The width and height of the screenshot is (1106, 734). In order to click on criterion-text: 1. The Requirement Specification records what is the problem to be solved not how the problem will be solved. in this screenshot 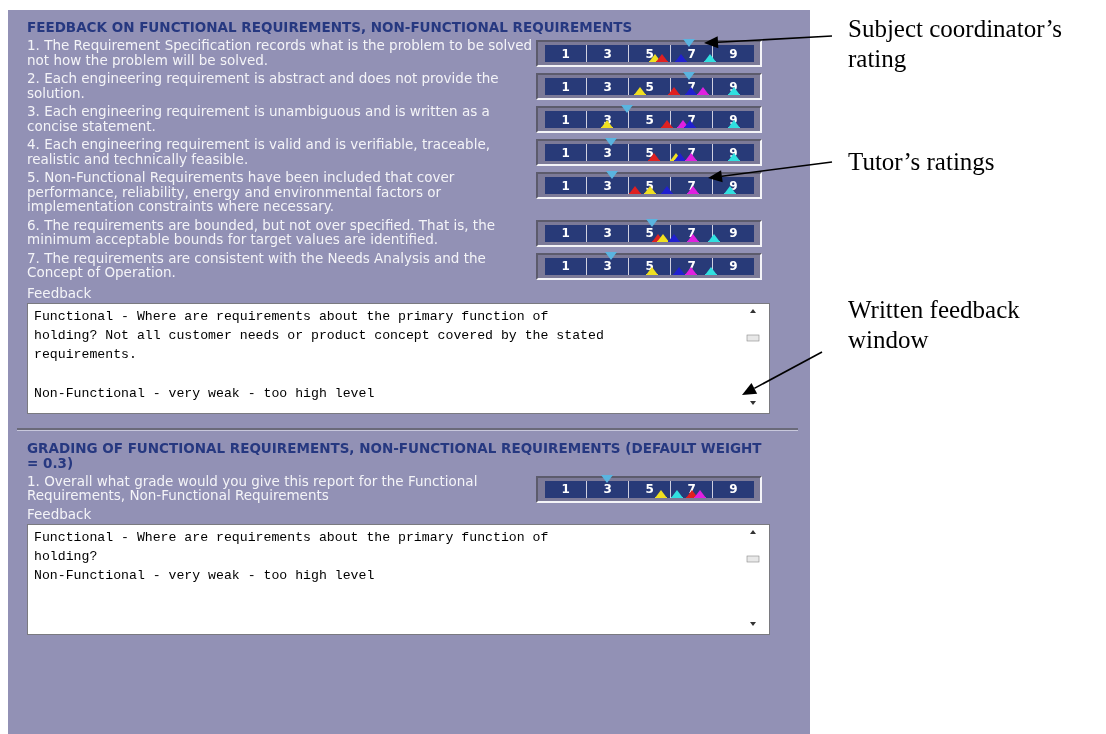, I will do `click(280, 52)`.